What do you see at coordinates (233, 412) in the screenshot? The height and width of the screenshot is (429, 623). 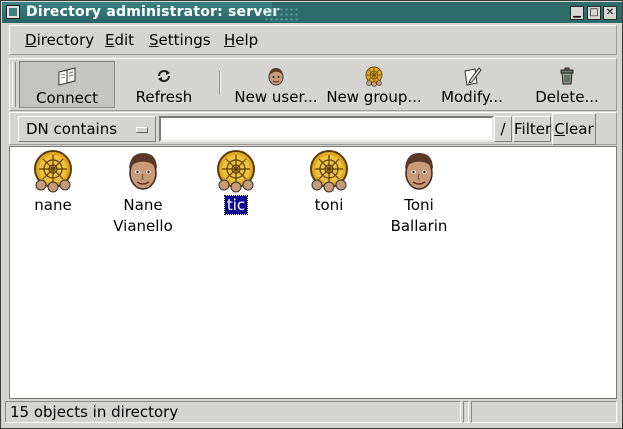 I see `status-text: 15 objects in directory` at bounding box center [233, 412].